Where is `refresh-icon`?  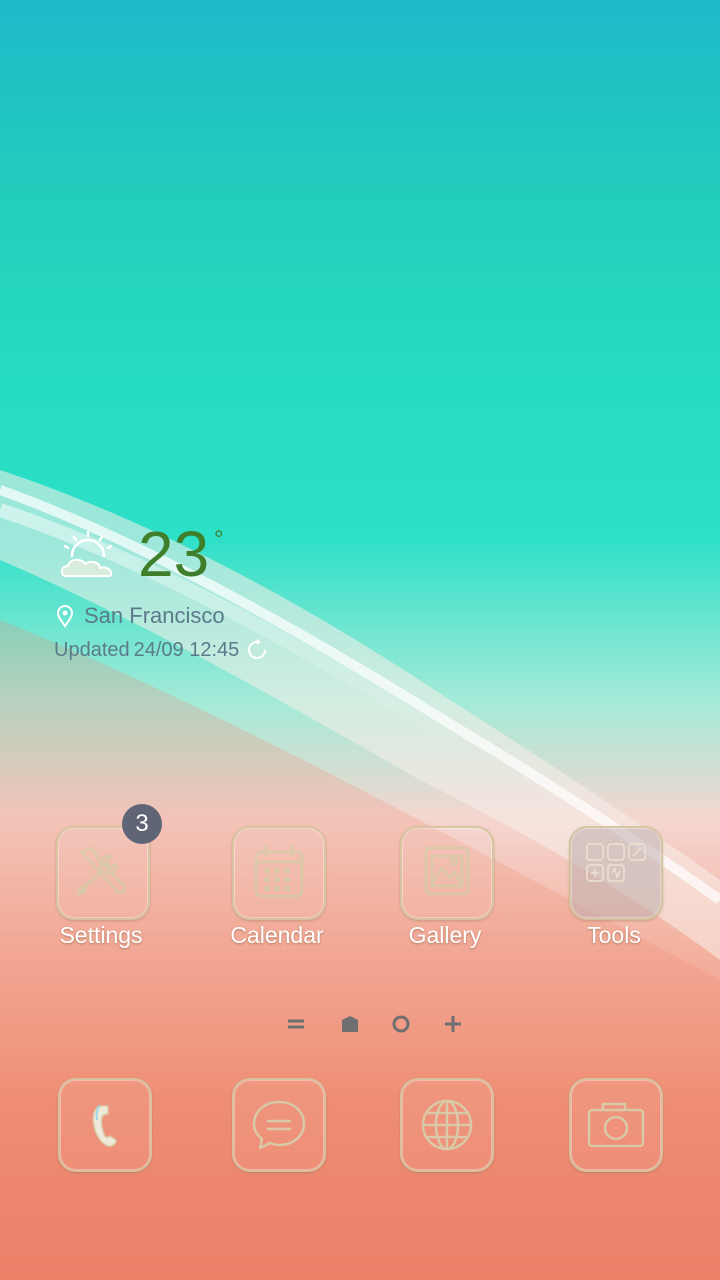 refresh-icon is located at coordinates (257, 650).